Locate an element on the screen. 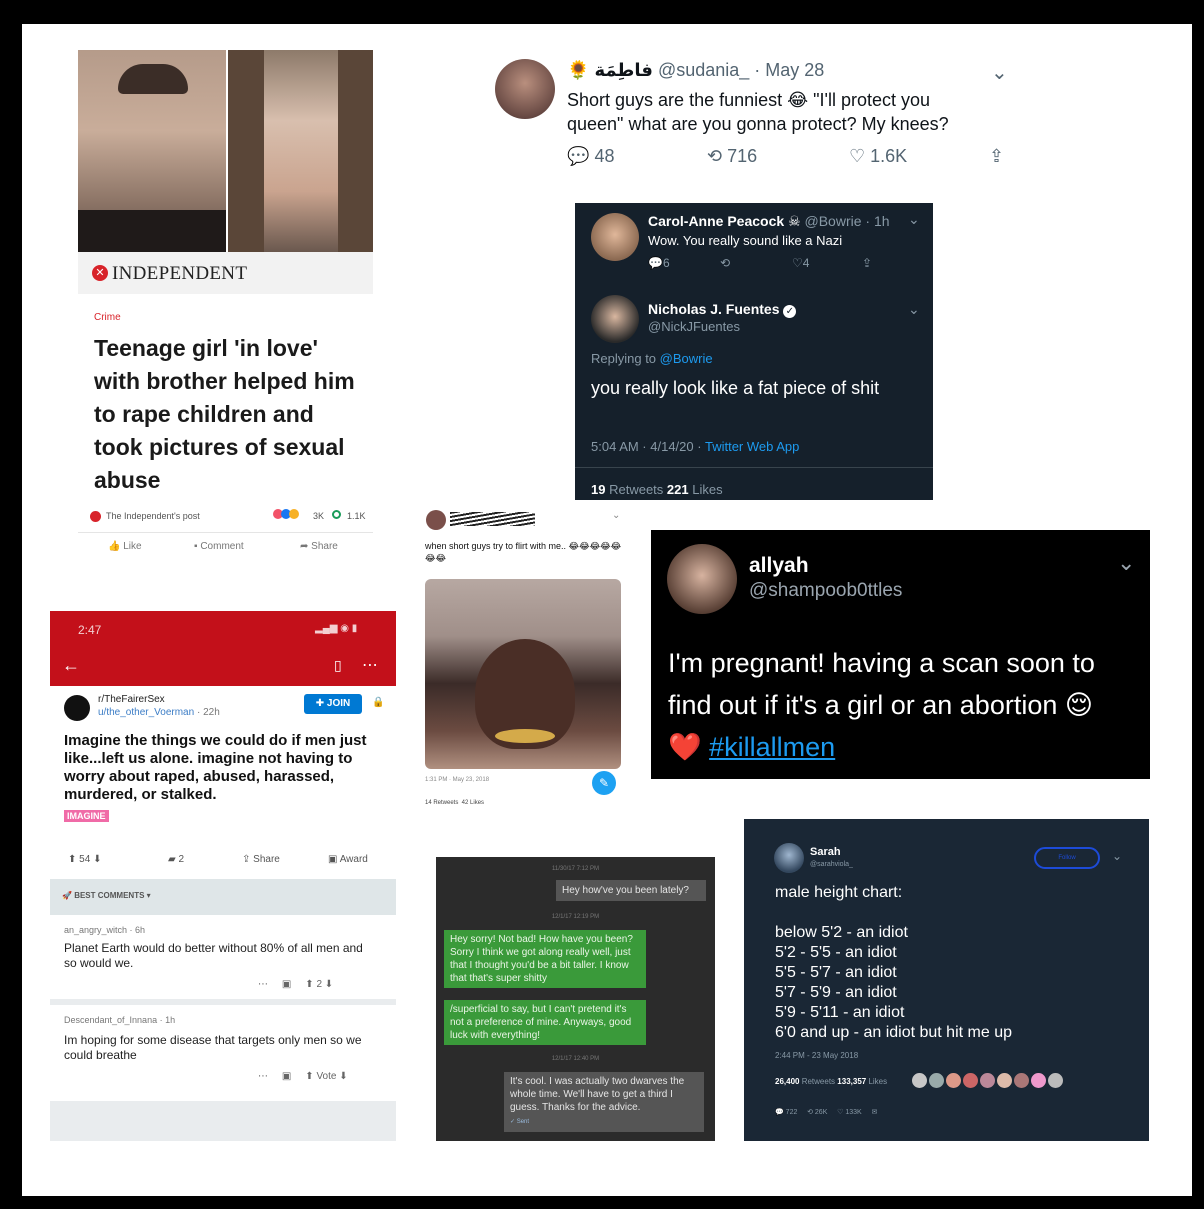 This screenshot has height=1209, width=1204. like-count: 133,357 is located at coordinates (851, 1081).